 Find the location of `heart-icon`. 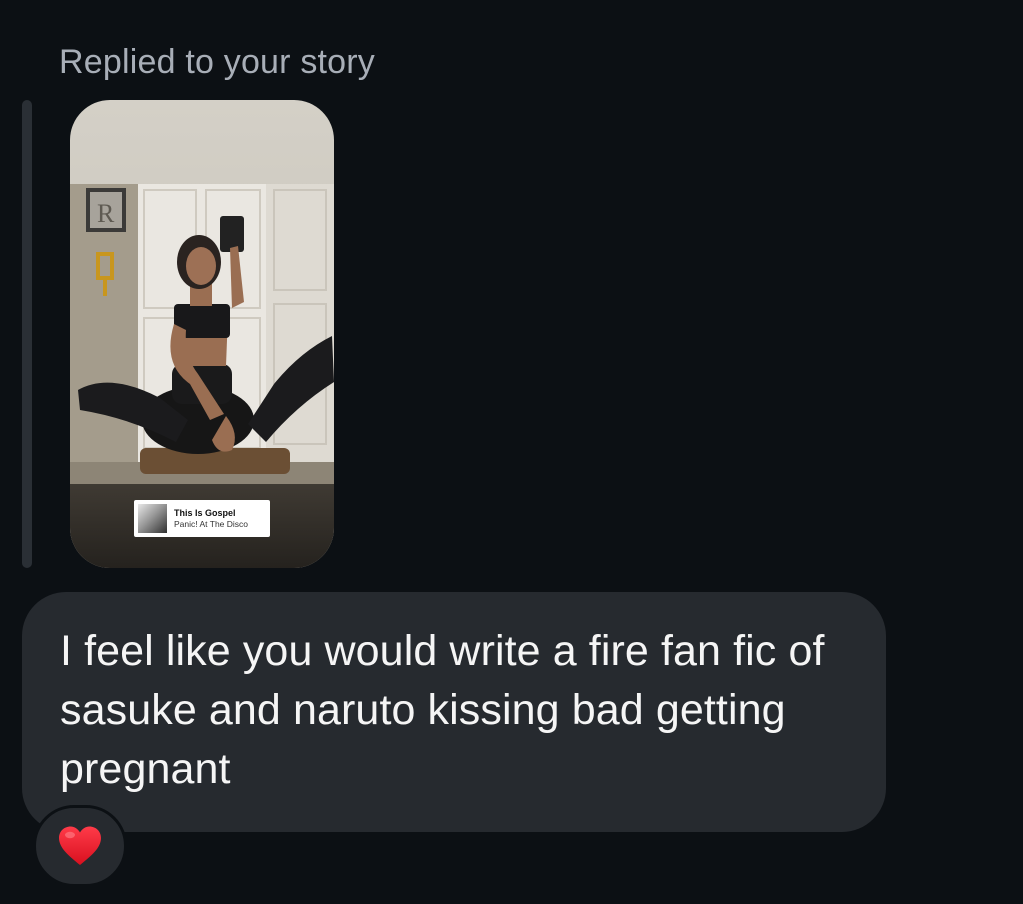

heart-icon is located at coordinates (80, 845).